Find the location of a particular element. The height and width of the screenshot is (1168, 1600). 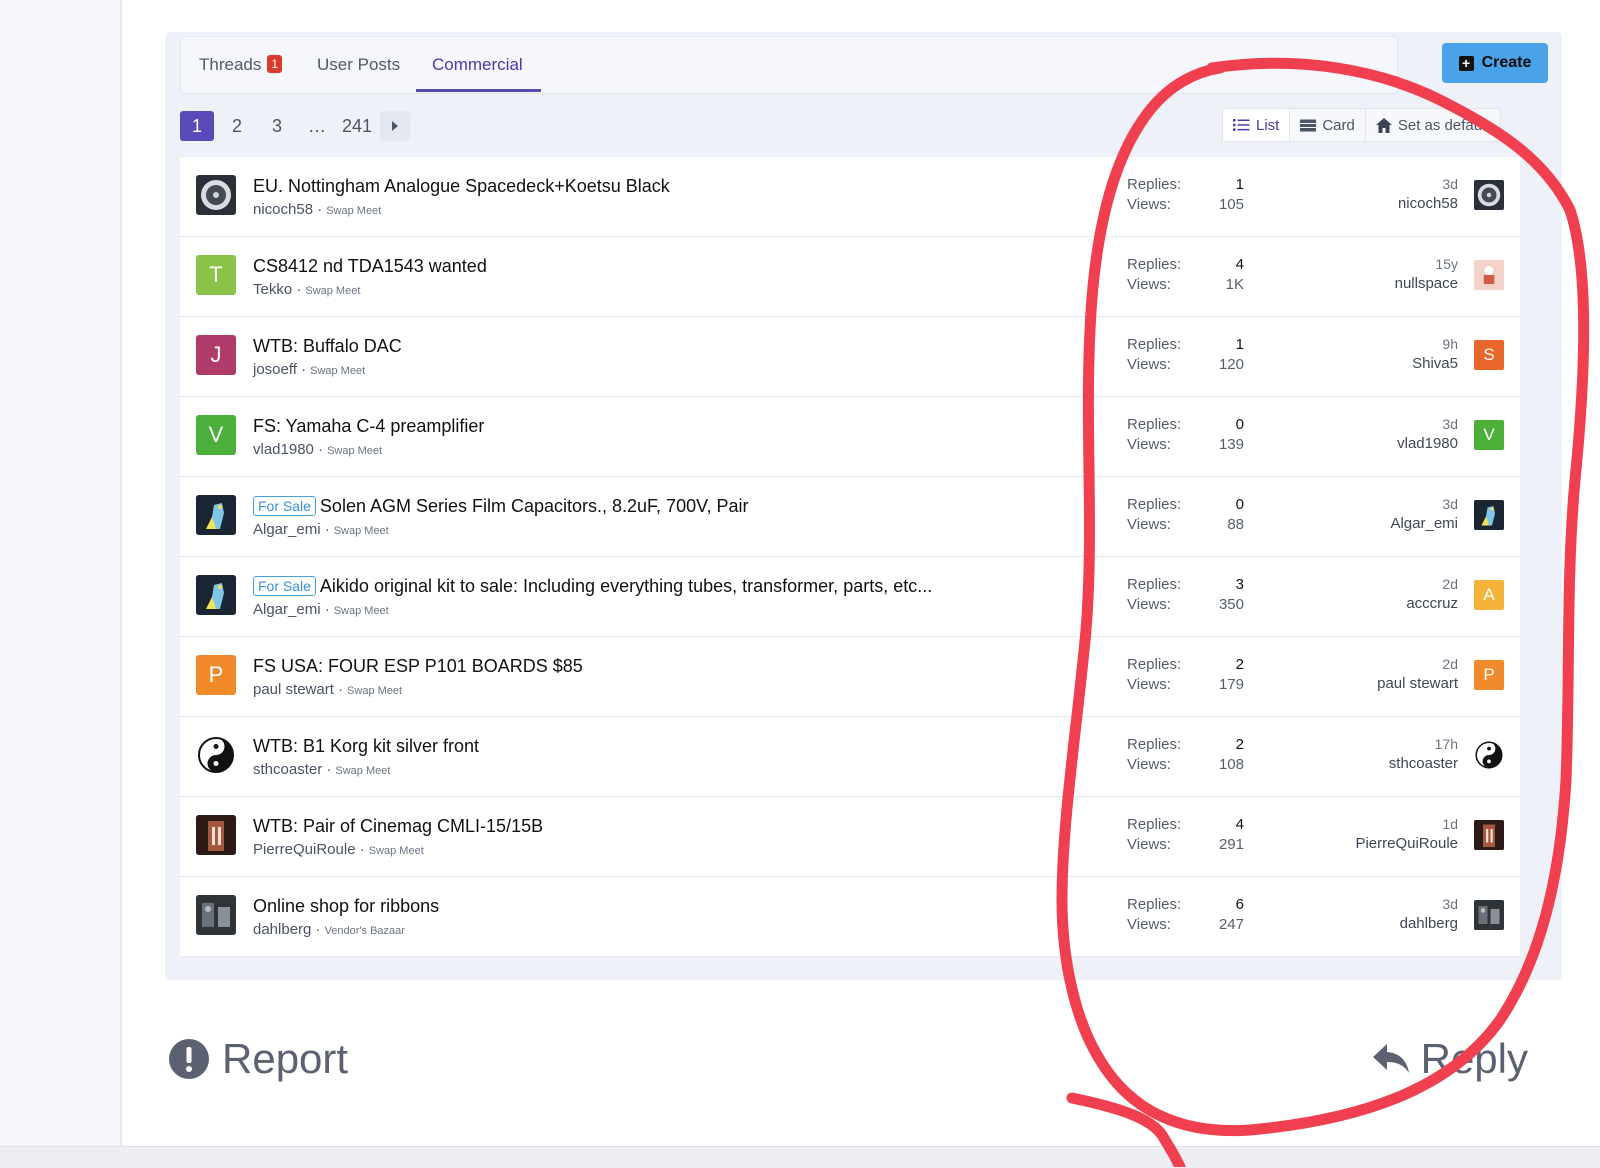

thread-title-text: CS8412 nd TDA1543 wanted is located at coordinates (370, 266).